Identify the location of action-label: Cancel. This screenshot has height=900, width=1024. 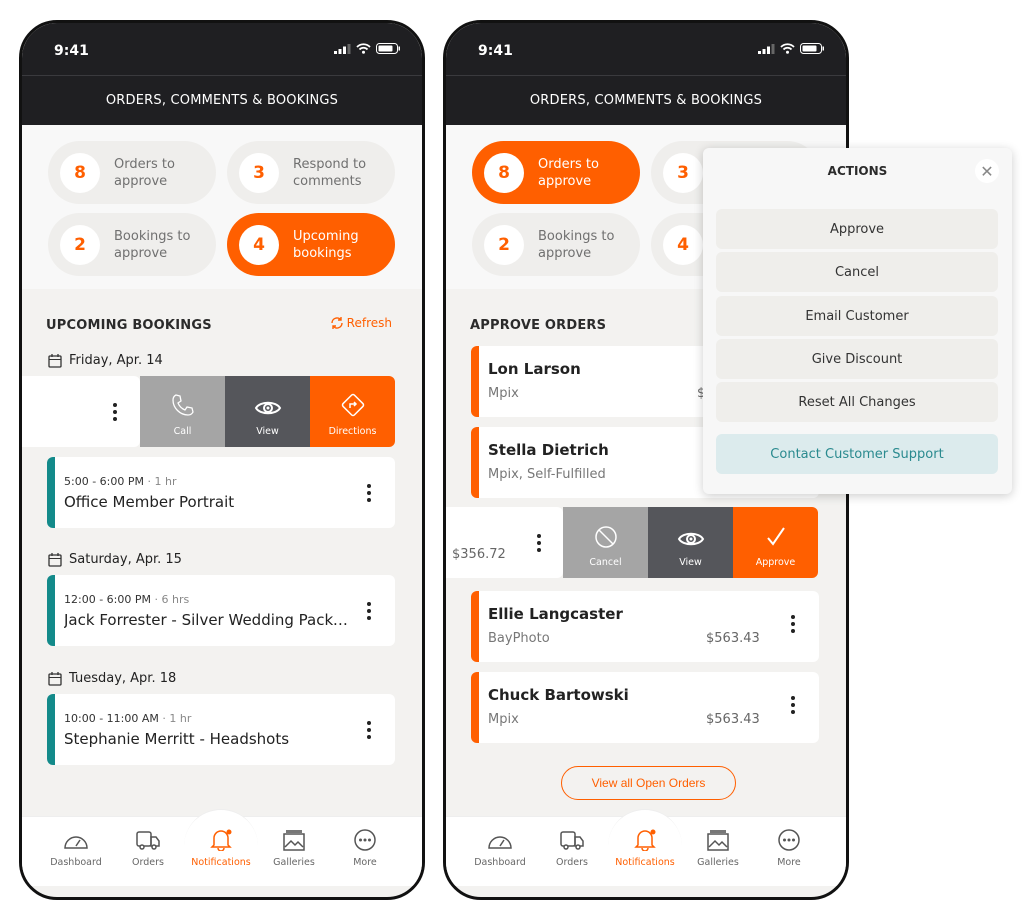
(605, 562).